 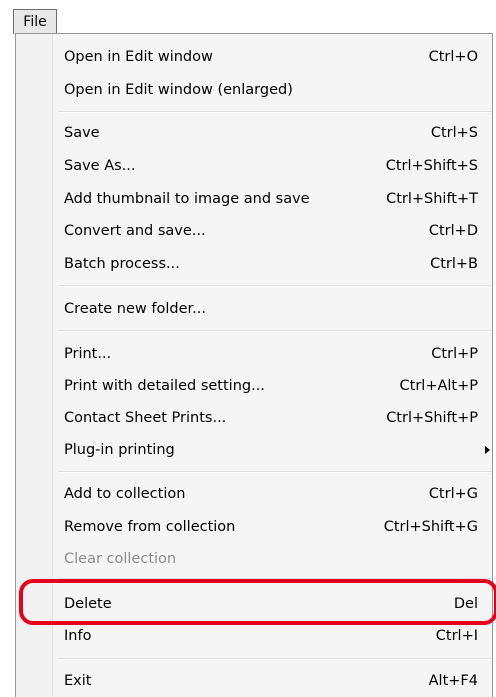 What do you see at coordinates (254, 231) in the screenshot?
I see `menu-item-convert-and-save: Convert and save... Ctrl+D` at bounding box center [254, 231].